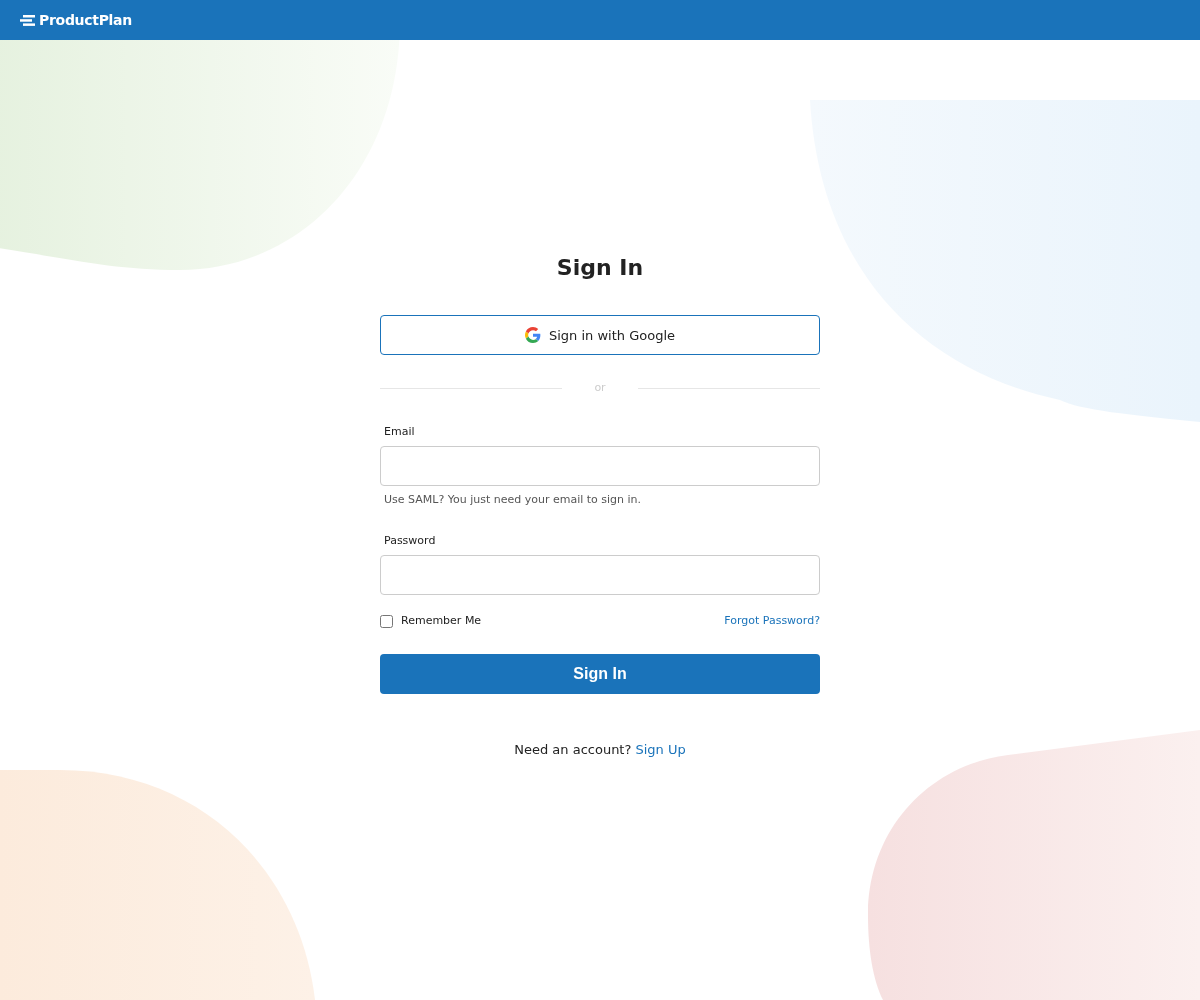  What do you see at coordinates (441, 621) in the screenshot?
I see `checkbox-label: Remember Me` at bounding box center [441, 621].